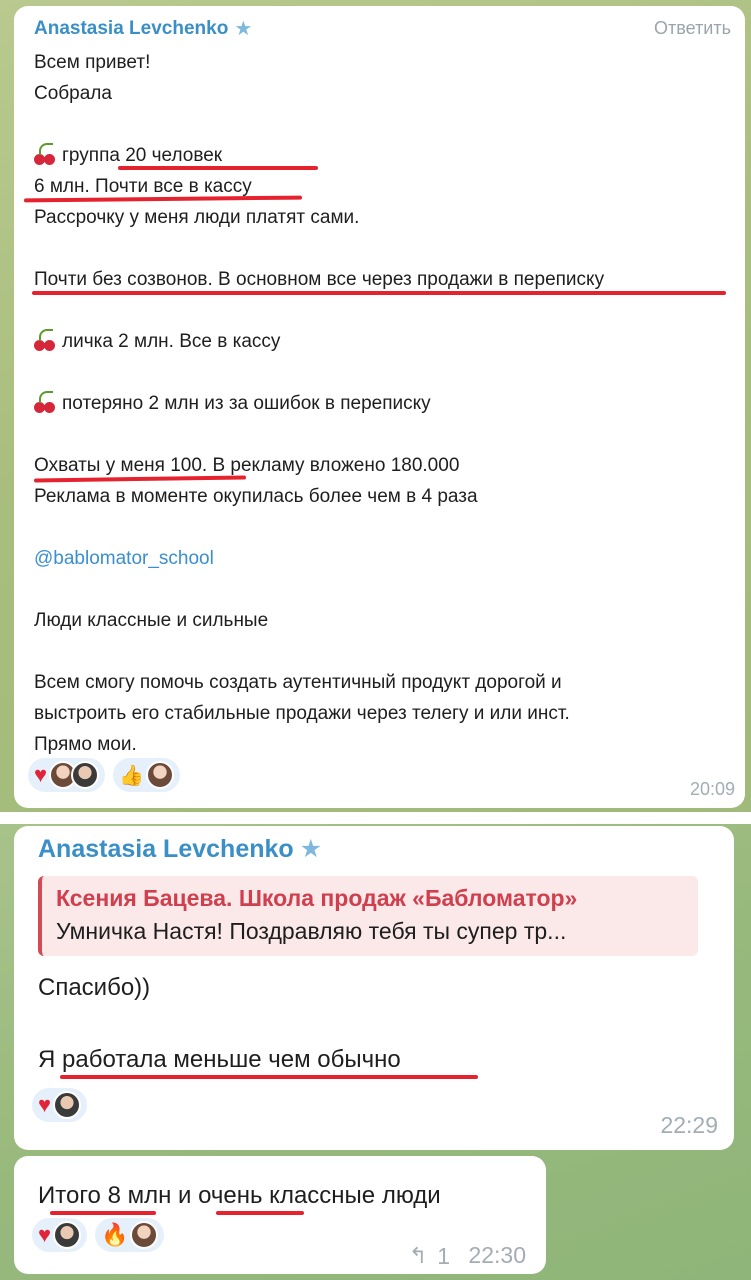 Image resolution: width=751 pixels, height=1280 pixels. I want to click on message-time: 22:30, so click(497, 1255).